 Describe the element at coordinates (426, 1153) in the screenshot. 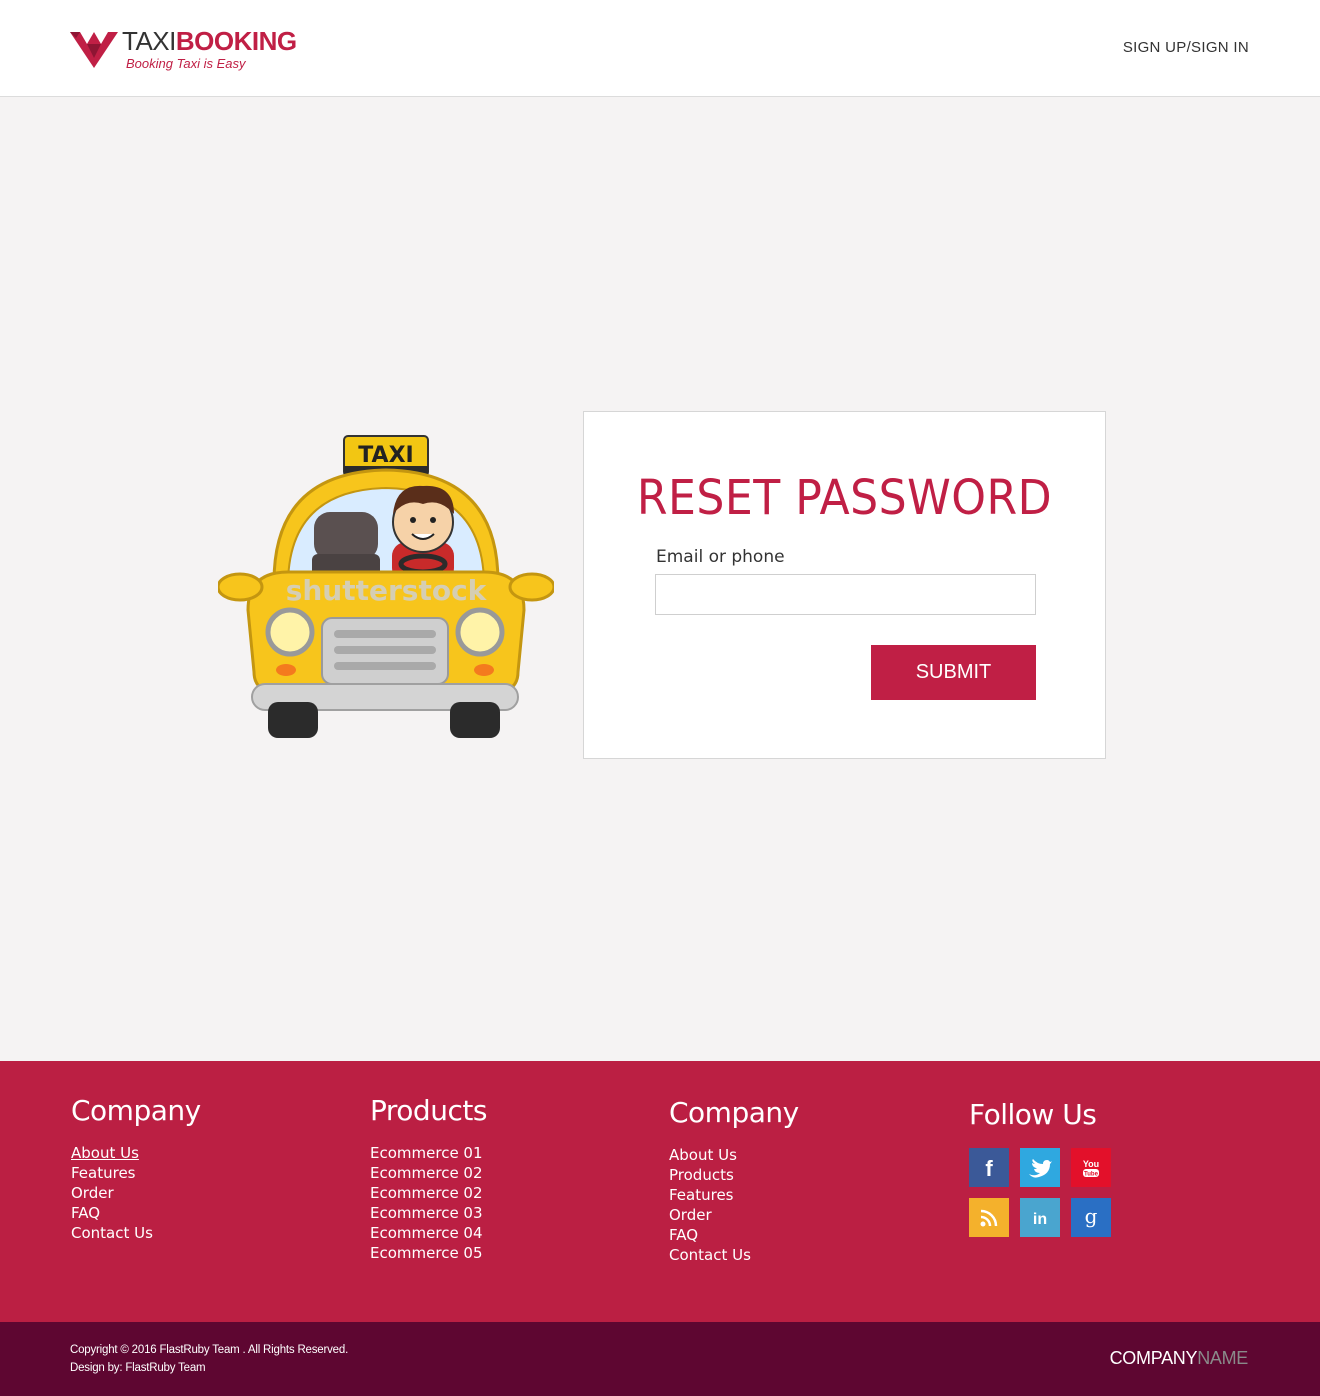

I see `footer-link-product: Ecommerce 01` at that location.